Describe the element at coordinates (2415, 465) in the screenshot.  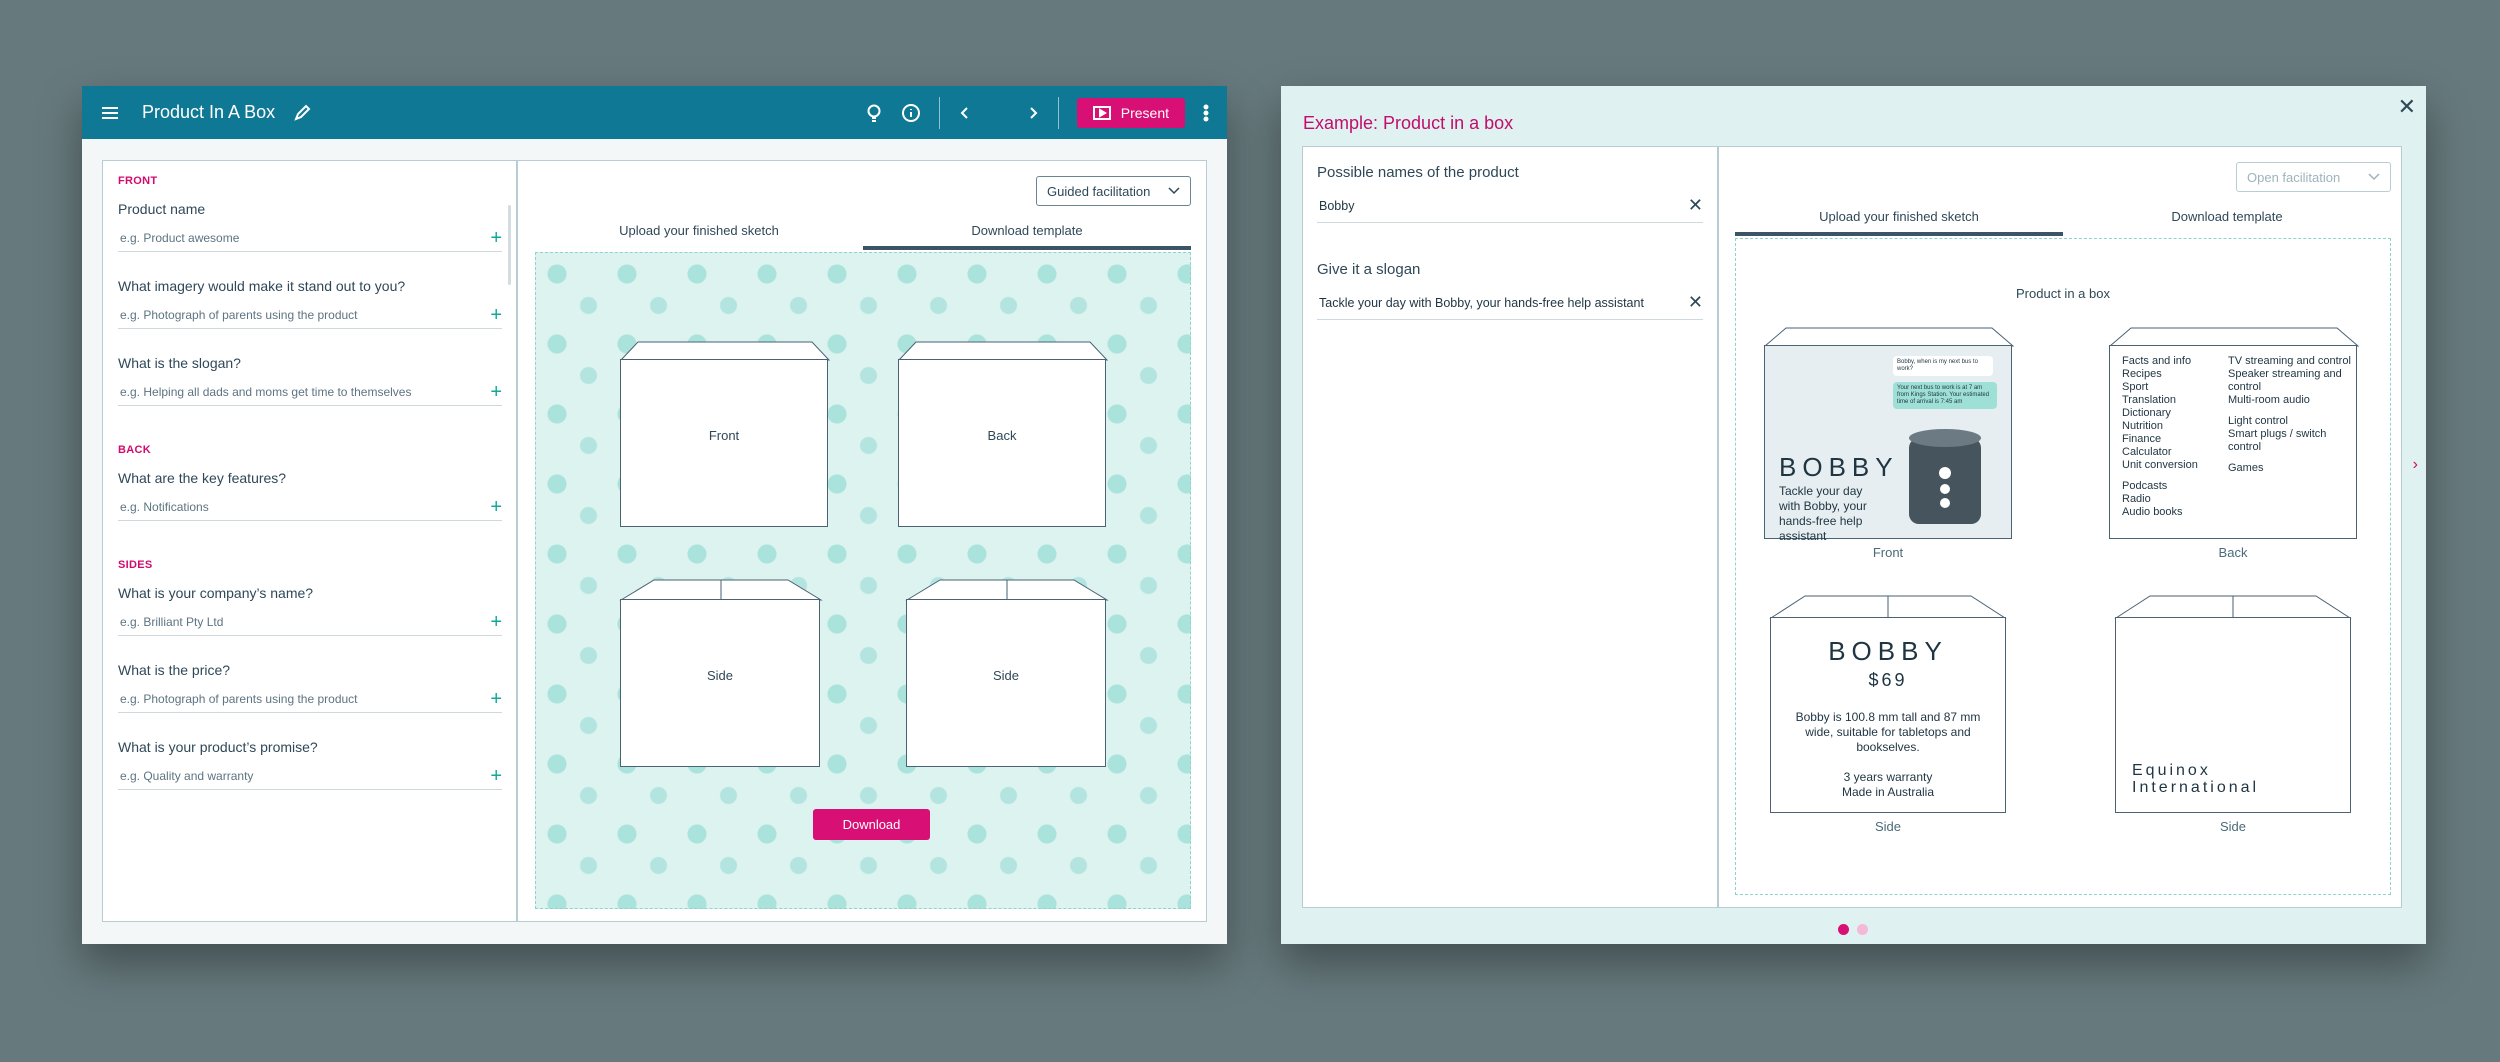
I see `next-chevron-icon: ›` at that location.